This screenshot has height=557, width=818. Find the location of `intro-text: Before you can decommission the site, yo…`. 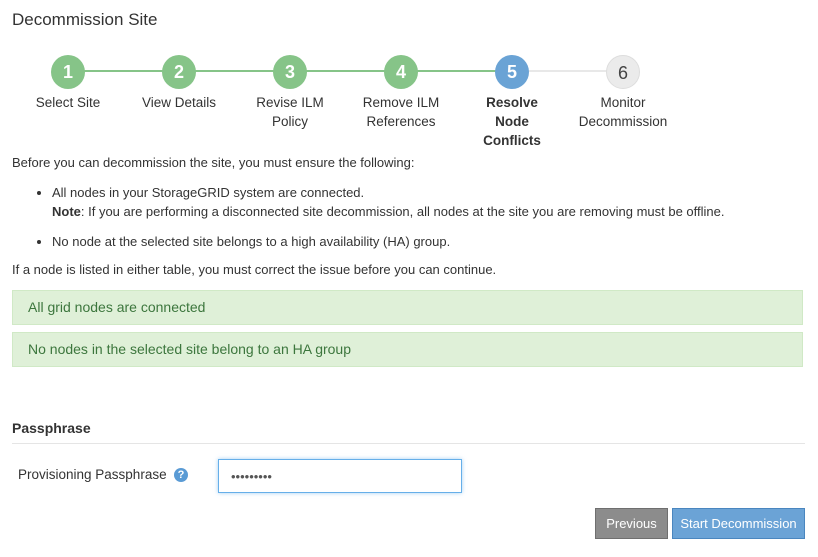

intro-text: Before you can decommission the site, yo… is located at coordinates (213, 162).